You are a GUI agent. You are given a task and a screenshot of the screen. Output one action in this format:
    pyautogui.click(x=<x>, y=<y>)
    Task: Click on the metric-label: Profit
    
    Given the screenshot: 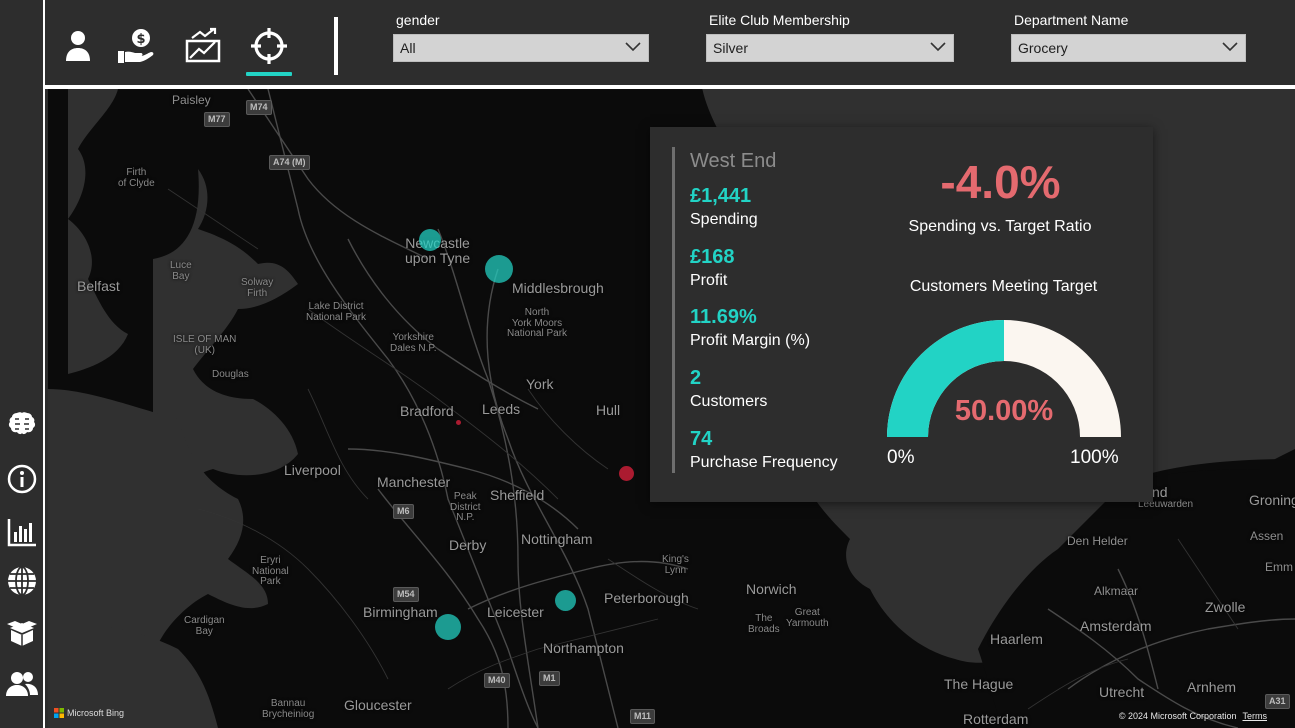 What is the action you would take?
    pyautogui.click(x=709, y=280)
    